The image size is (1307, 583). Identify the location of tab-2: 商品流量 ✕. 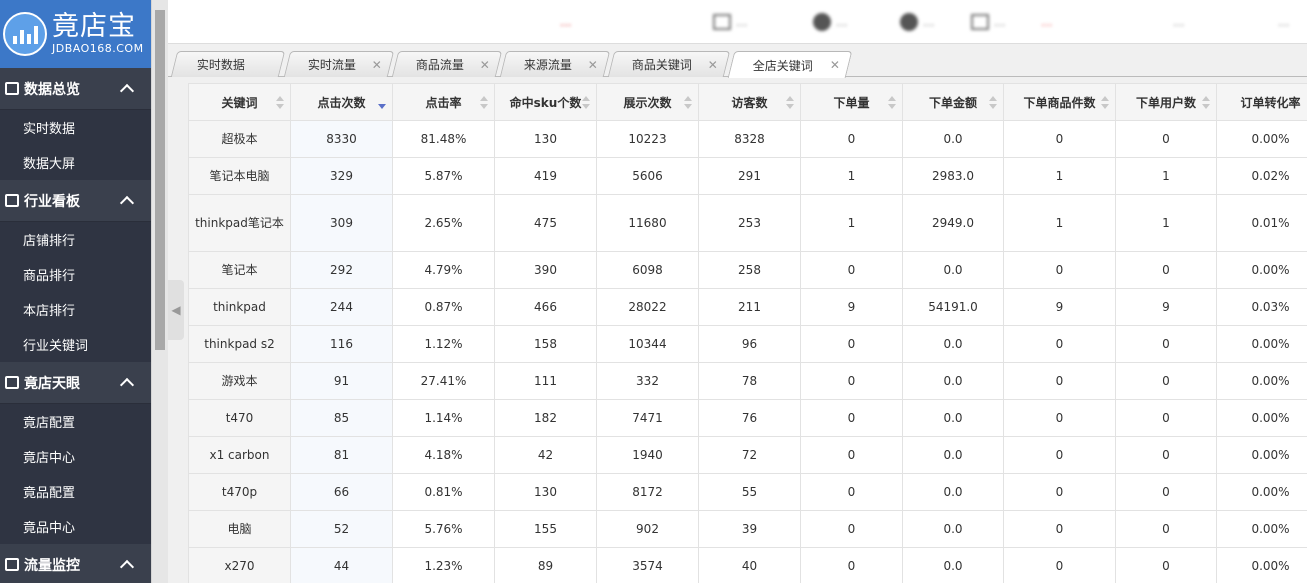
(447, 64).